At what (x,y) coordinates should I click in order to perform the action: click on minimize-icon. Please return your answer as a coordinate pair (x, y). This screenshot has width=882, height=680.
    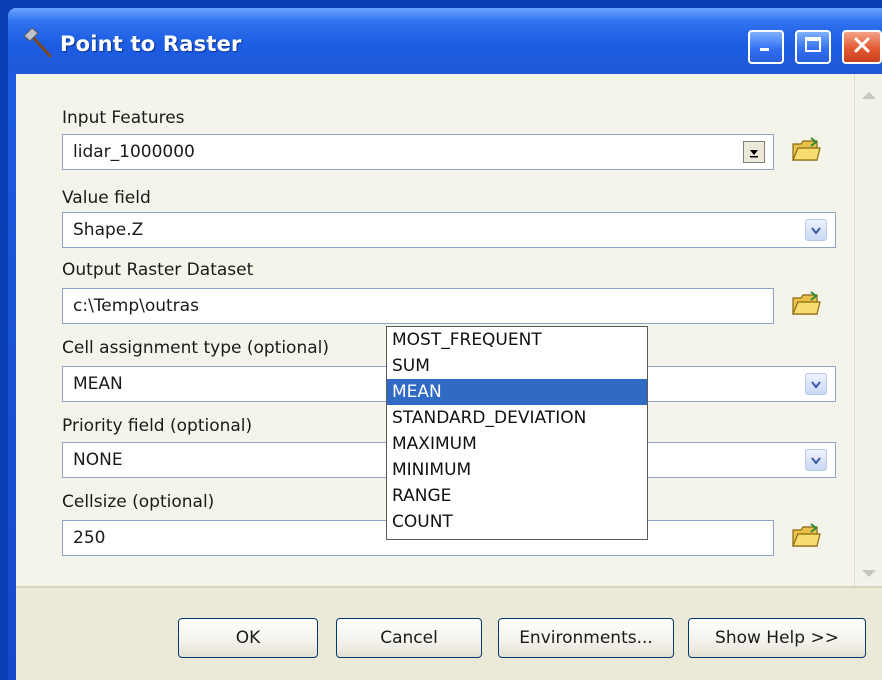
    Looking at the image, I should click on (766, 47).